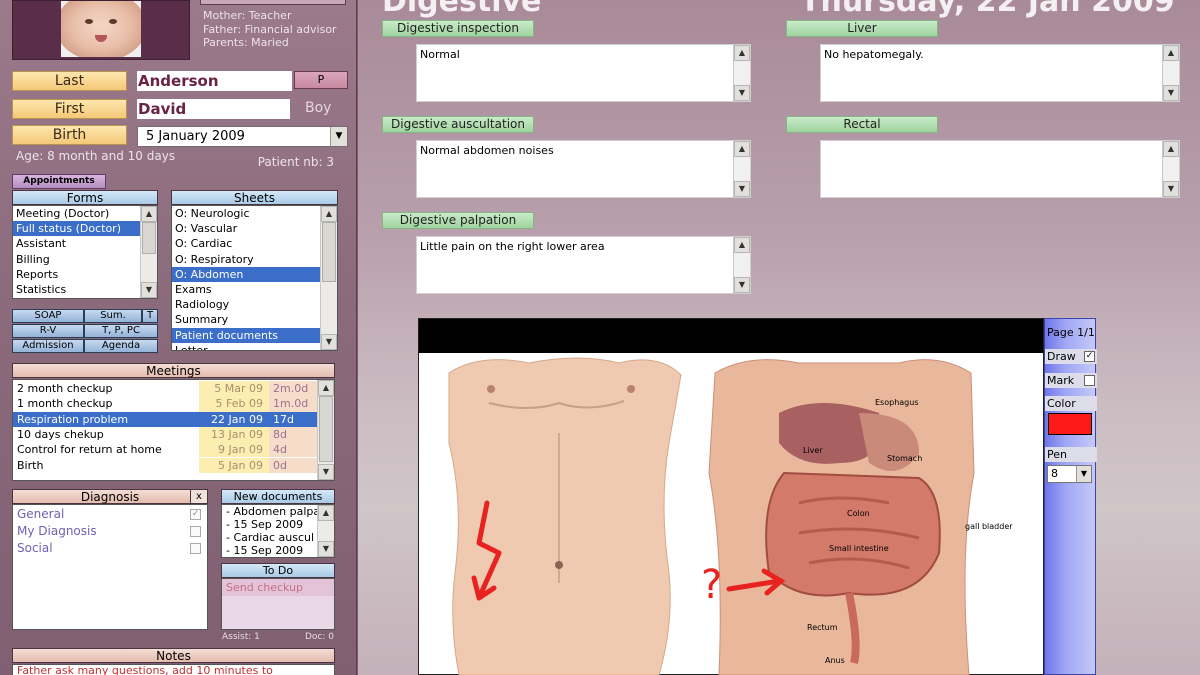 The image size is (1200, 675). Describe the element at coordinates (273, 2) in the screenshot. I see `top-edge-button` at that location.